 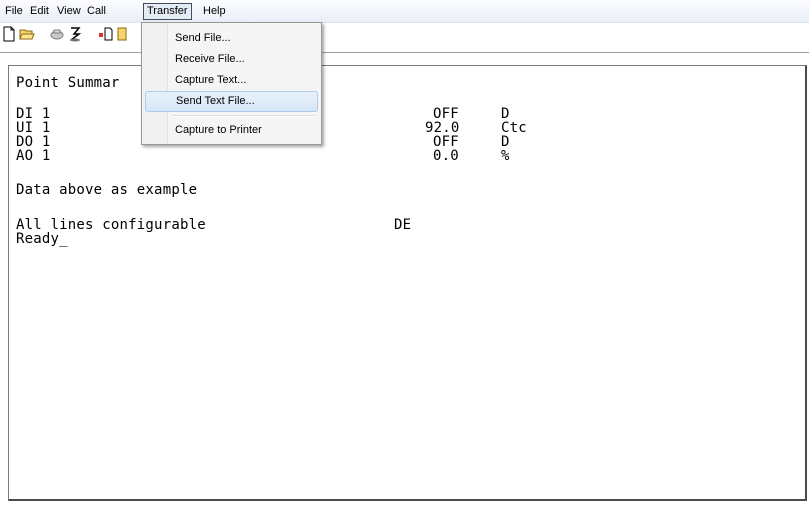 What do you see at coordinates (57, 34) in the screenshot?
I see `disconnect-icon` at bounding box center [57, 34].